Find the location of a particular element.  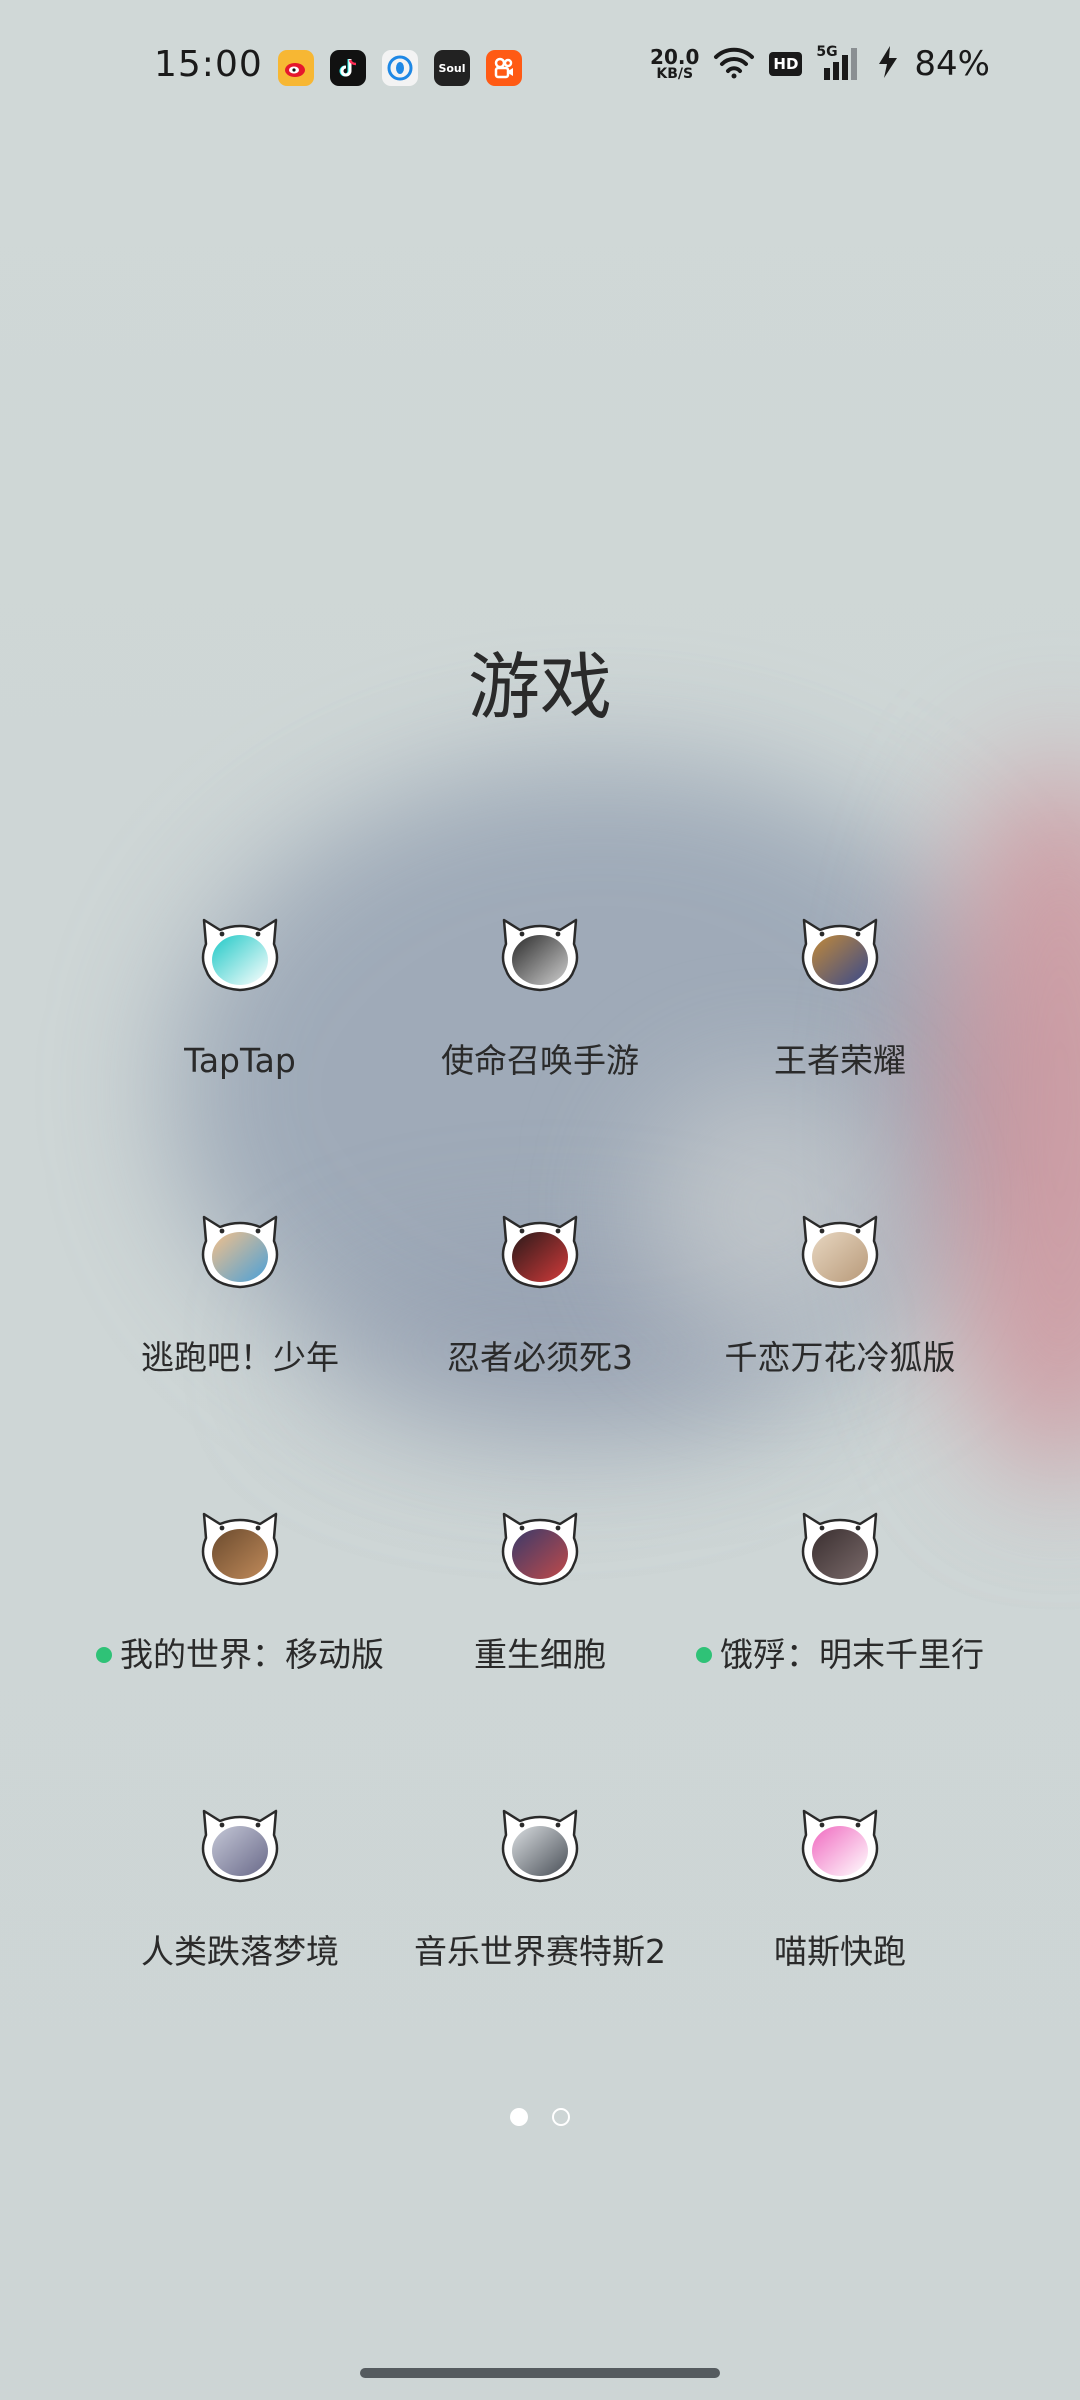

cytus-2-icon is located at coordinates (540, 1843).